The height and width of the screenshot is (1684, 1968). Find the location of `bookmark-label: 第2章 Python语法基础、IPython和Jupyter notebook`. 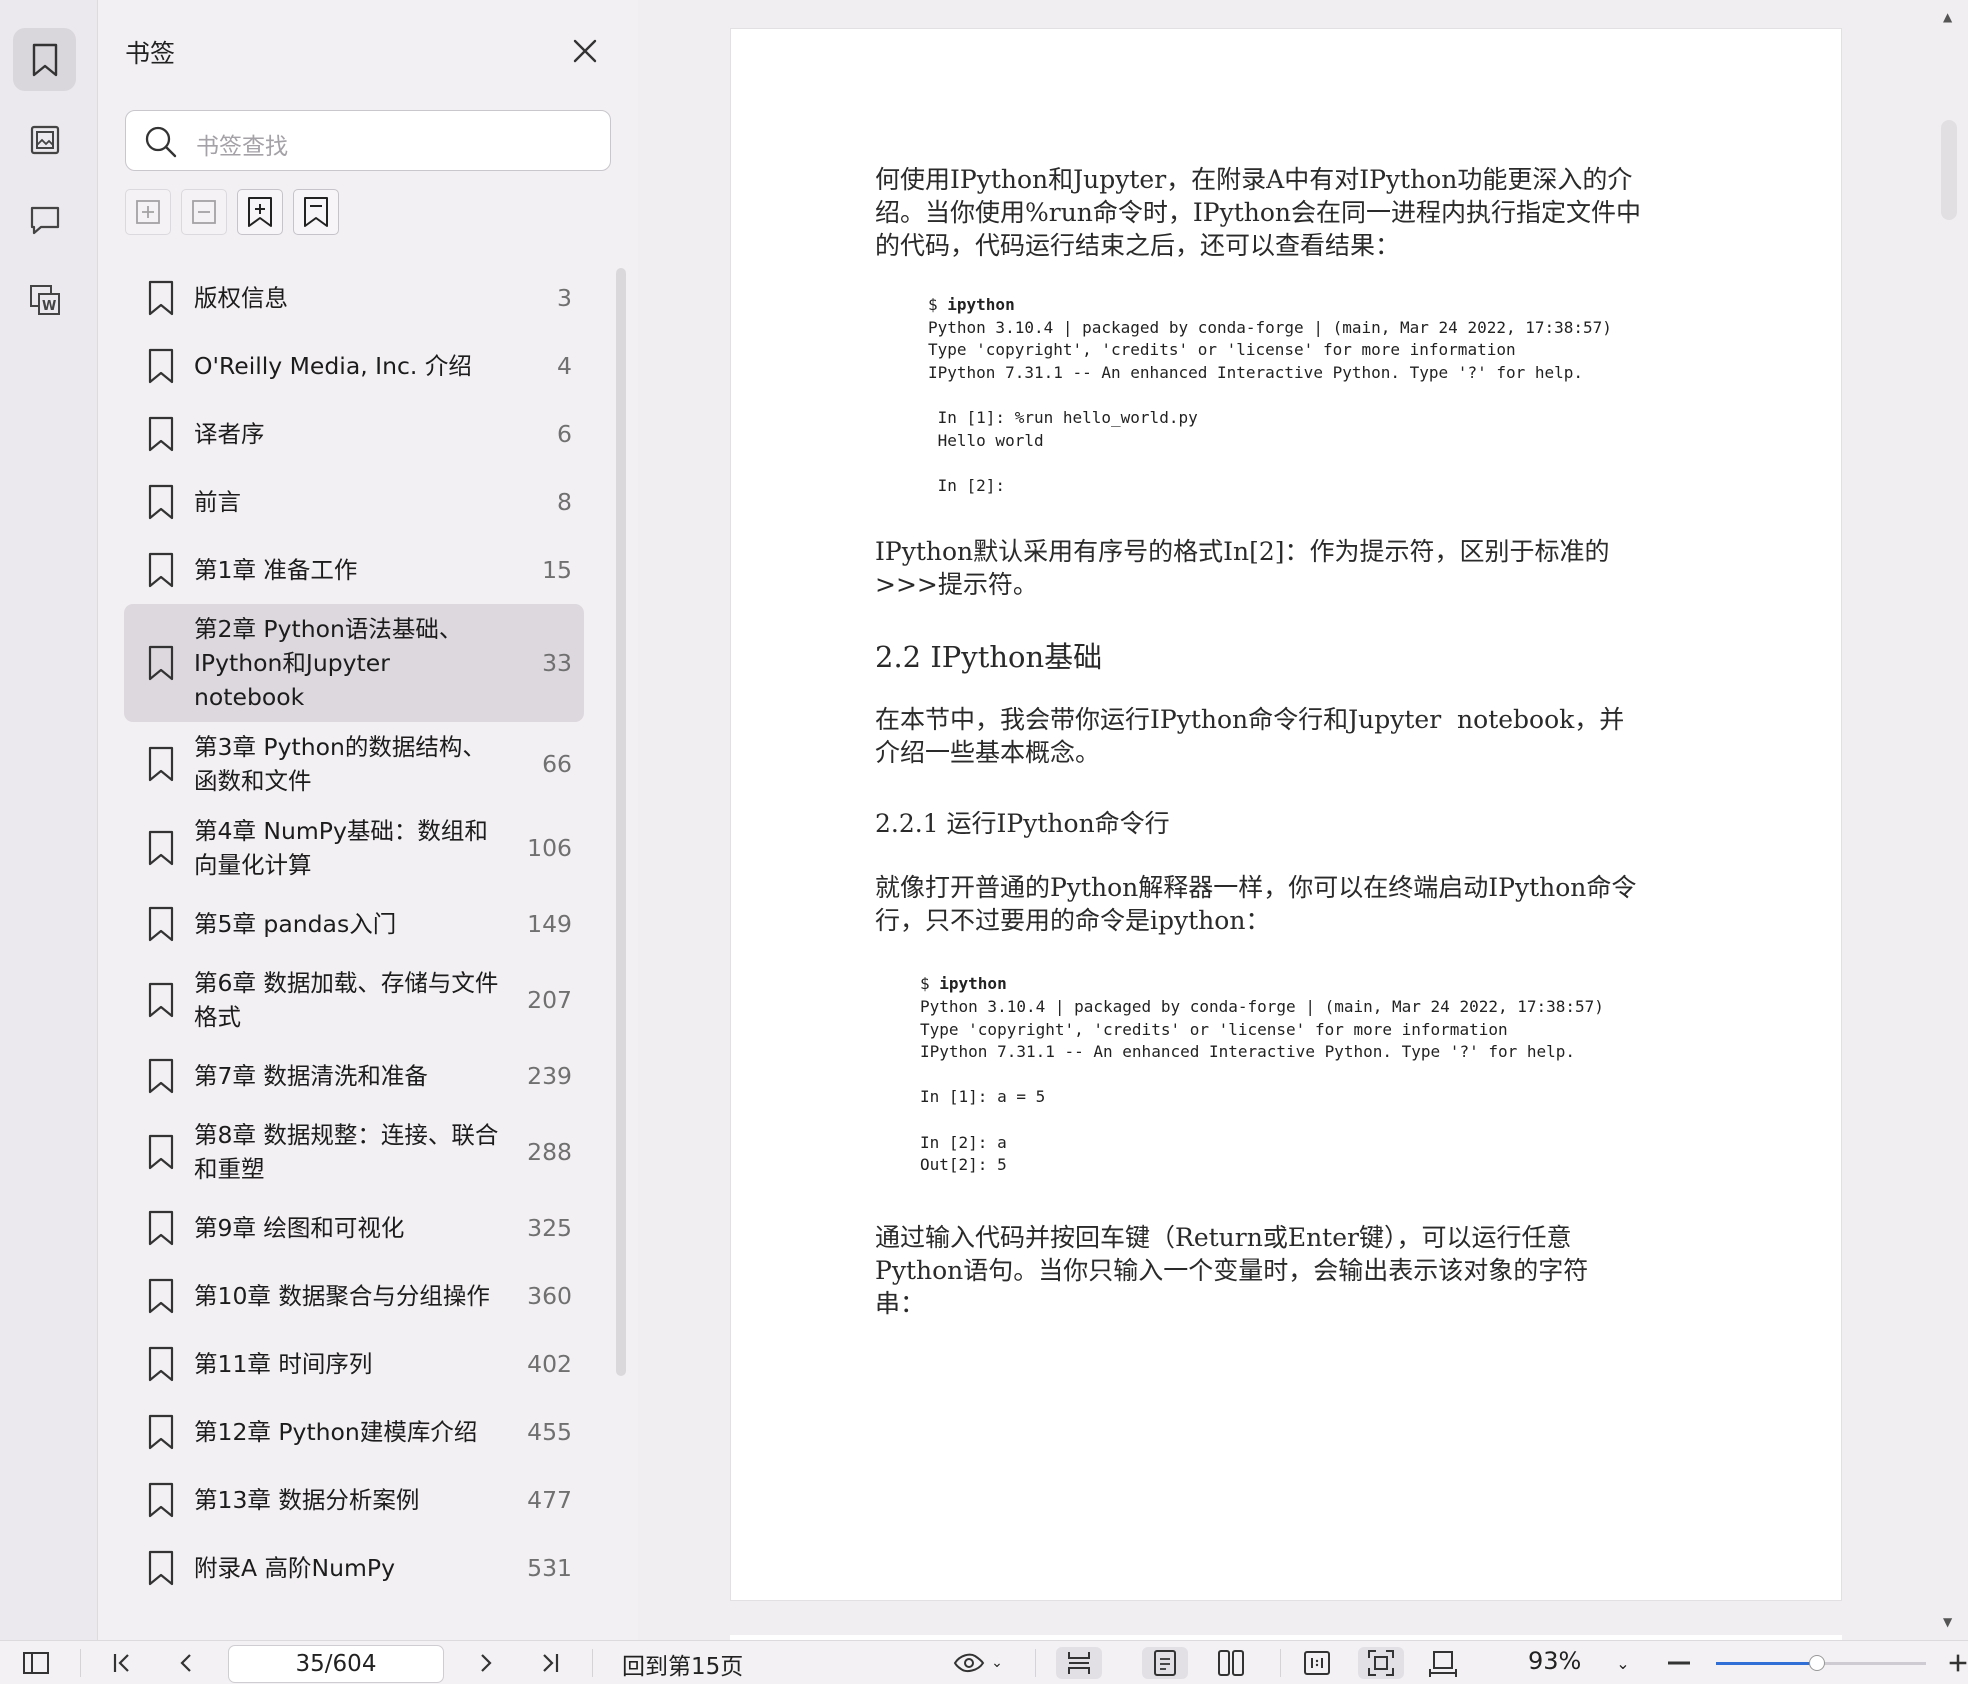

bookmark-label: 第2章 Python语法基础、IPython和Jupyter notebook is located at coordinates (328, 663).